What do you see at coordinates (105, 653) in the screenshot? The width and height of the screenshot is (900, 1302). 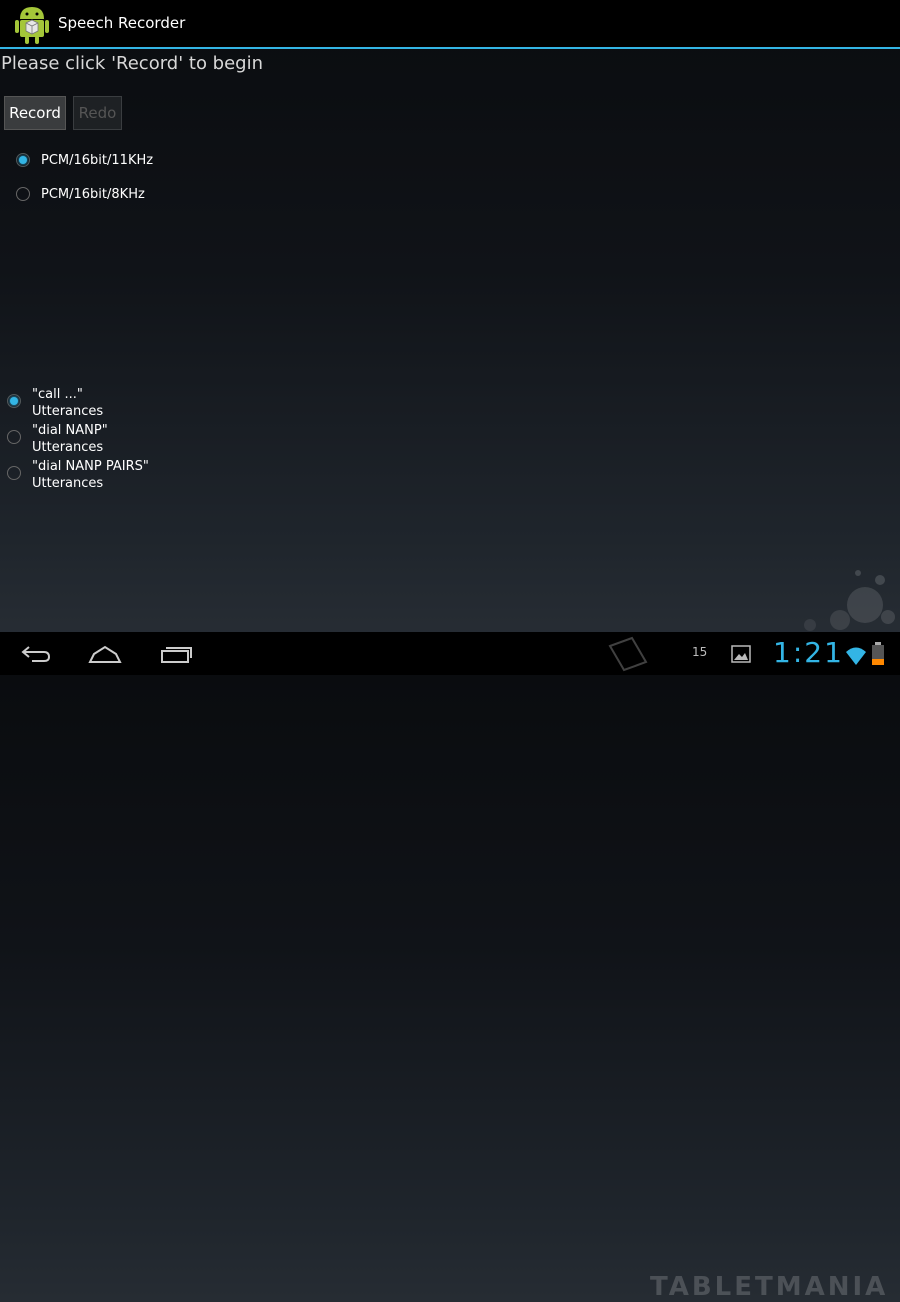 I see `home-icon` at bounding box center [105, 653].